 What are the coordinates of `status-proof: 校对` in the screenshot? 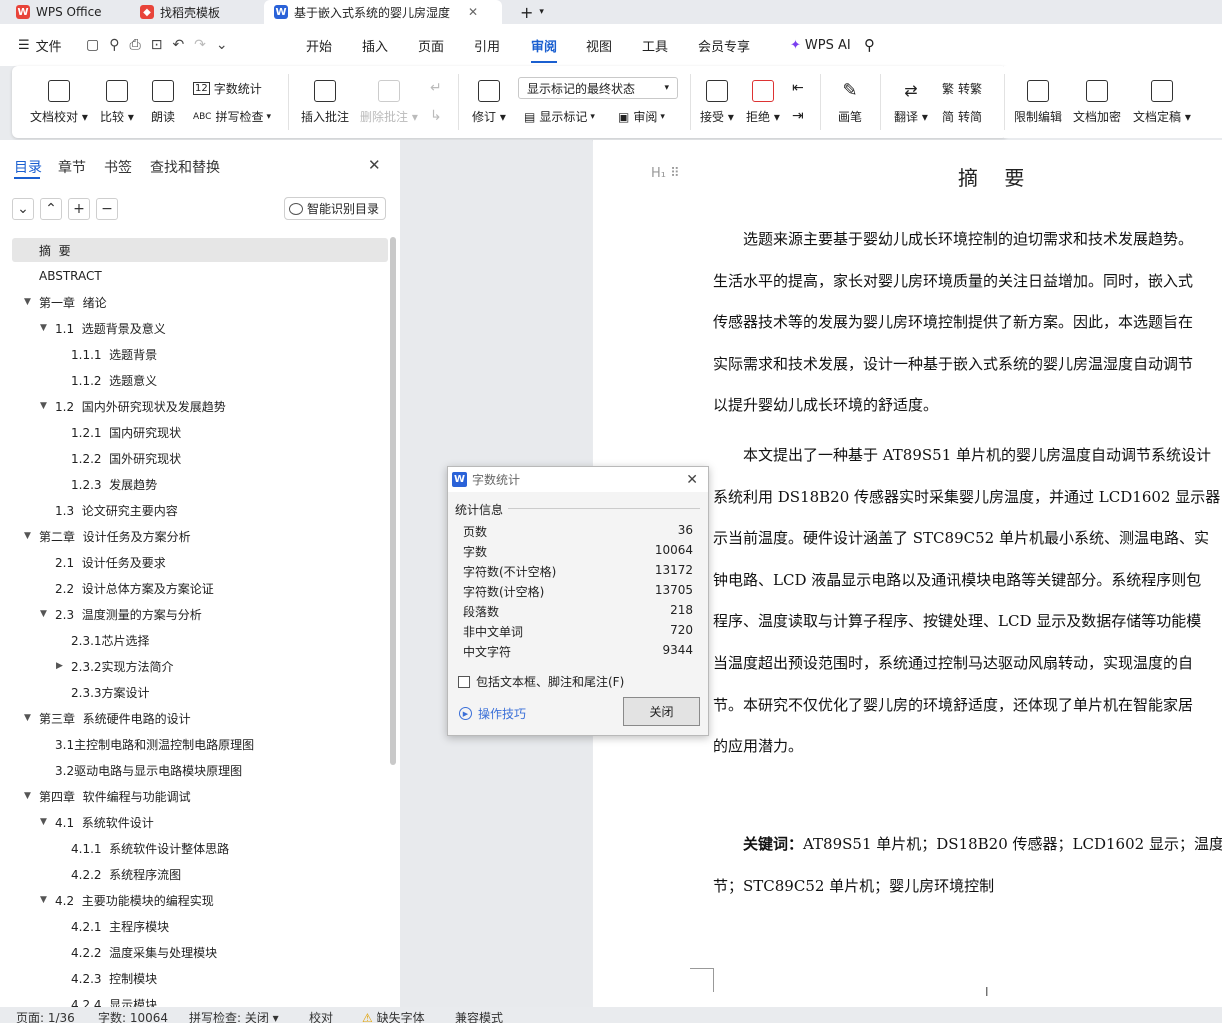 It's located at (321, 1016).